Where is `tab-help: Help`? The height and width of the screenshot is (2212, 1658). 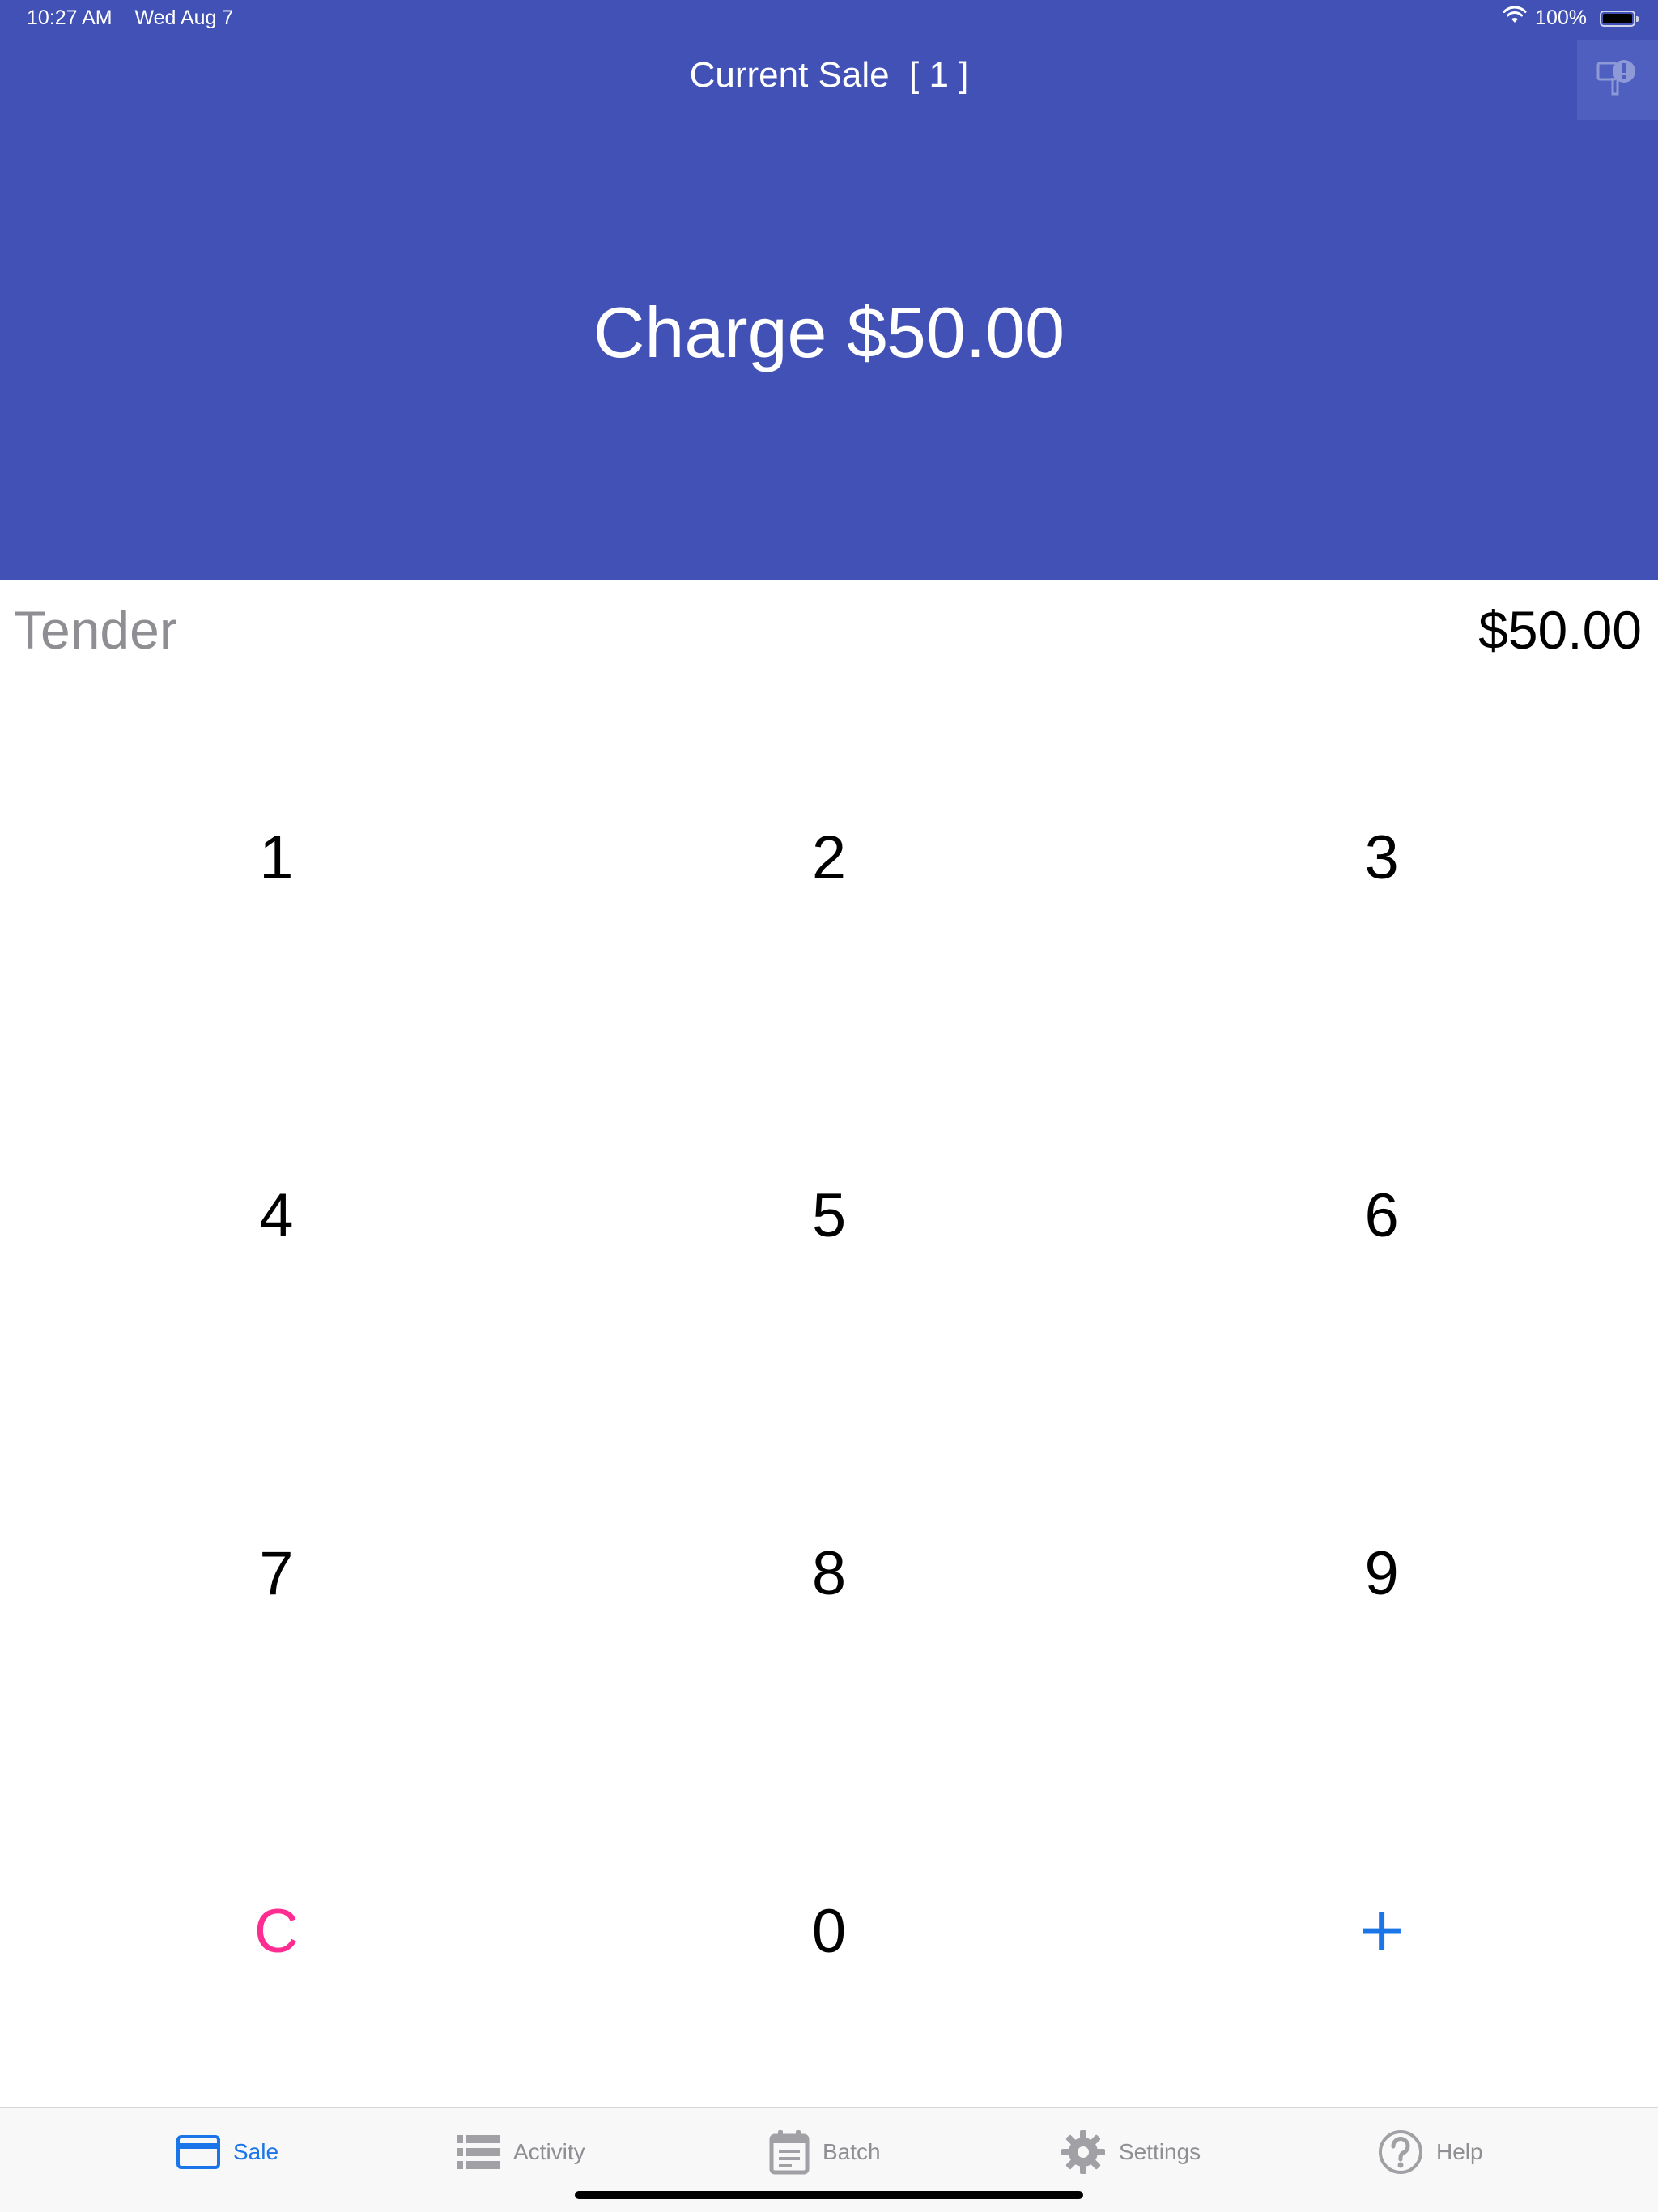 tab-help: Help is located at coordinates (1430, 2152).